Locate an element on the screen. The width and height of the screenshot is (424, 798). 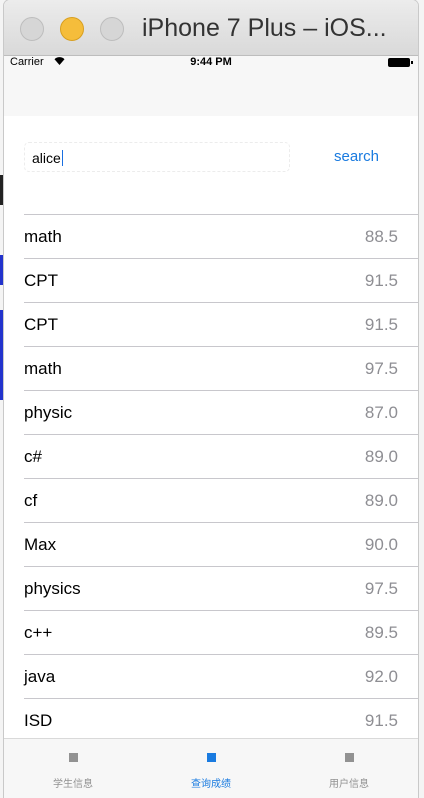
window-minimize-button is located at coordinates (72, 29).